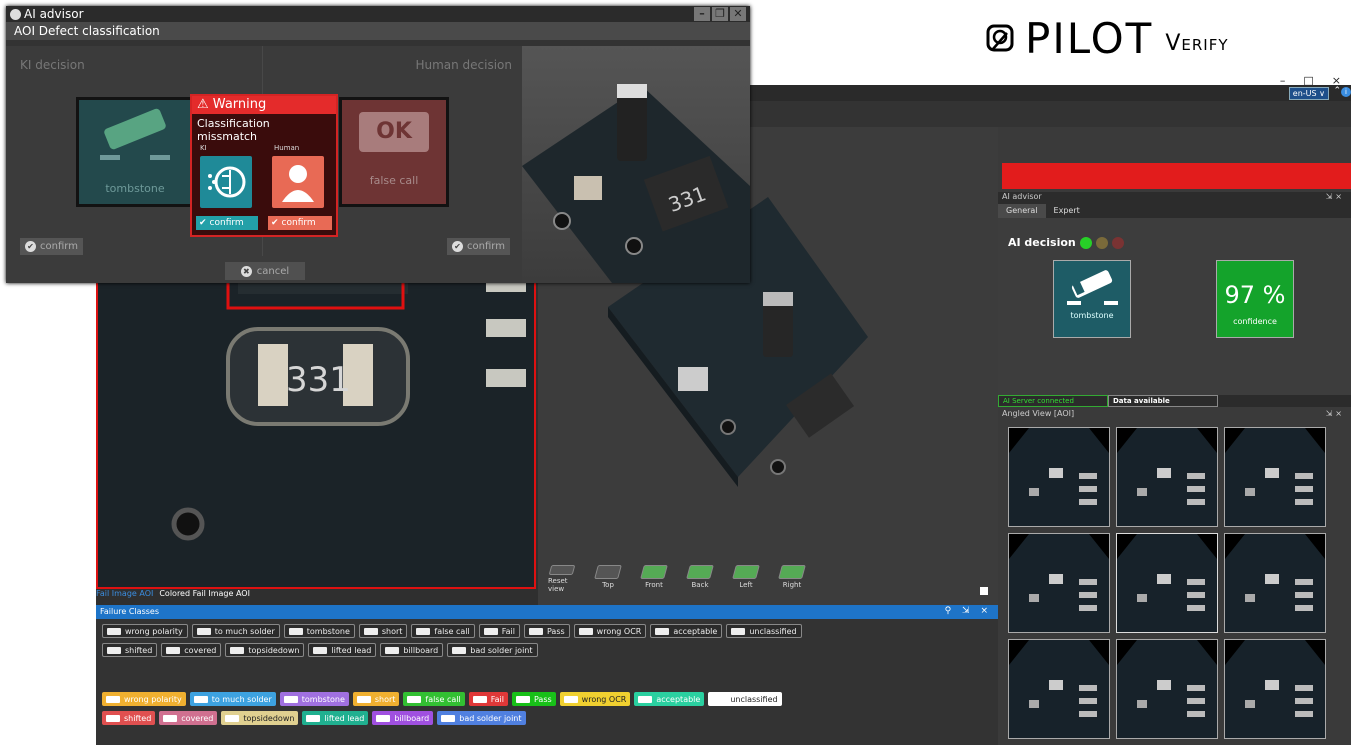  Describe the element at coordinates (412, 718) in the screenshot. I see `failure-class-label: billboard` at that location.